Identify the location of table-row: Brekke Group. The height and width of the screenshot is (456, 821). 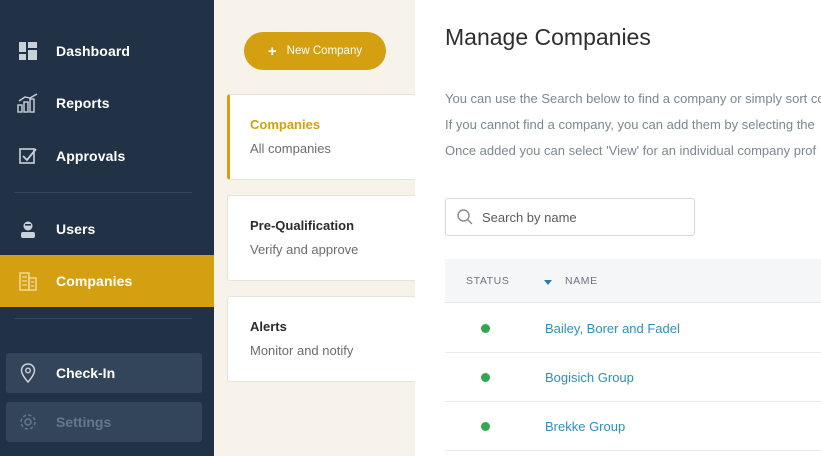
(633, 426).